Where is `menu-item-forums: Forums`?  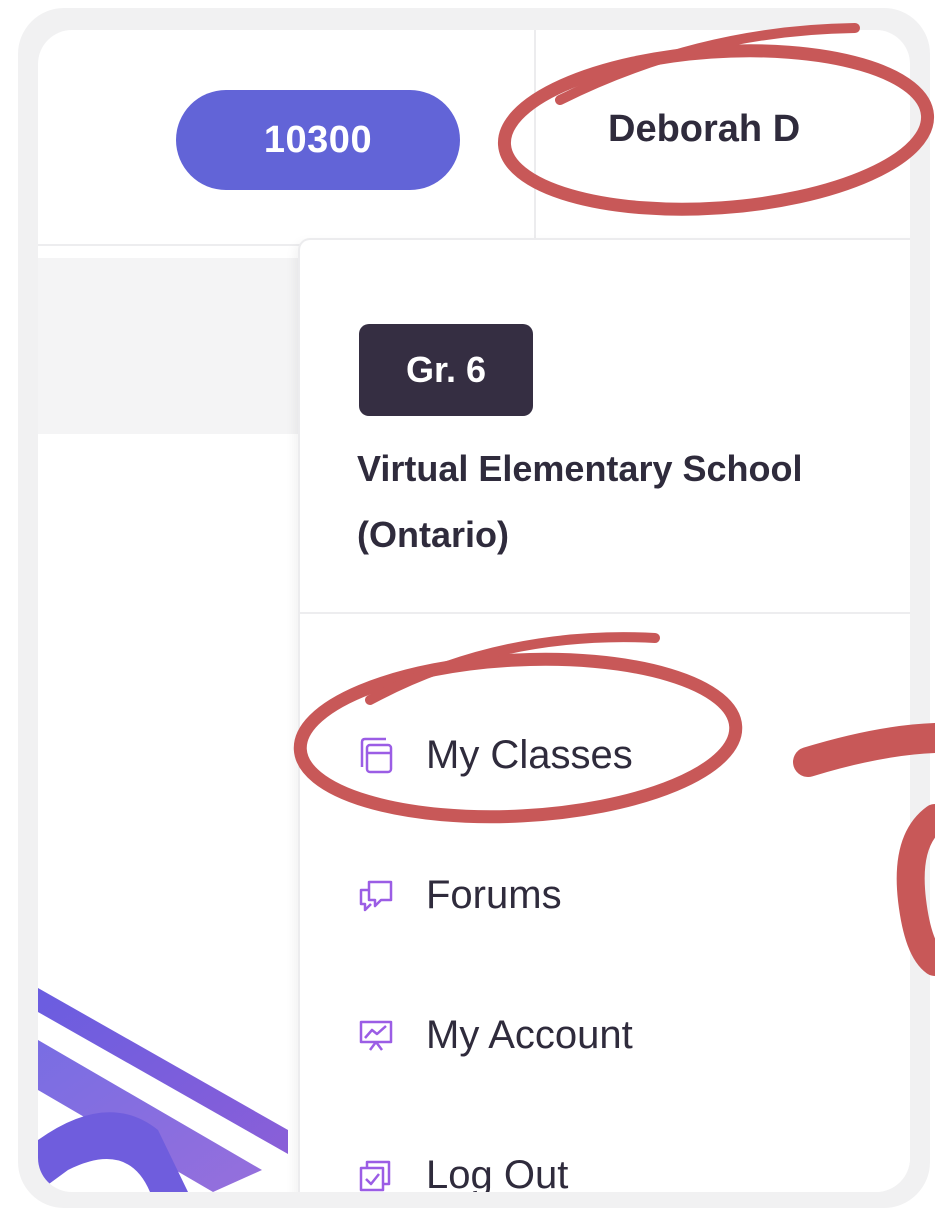 menu-item-forums: Forums is located at coordinates (459, 895).